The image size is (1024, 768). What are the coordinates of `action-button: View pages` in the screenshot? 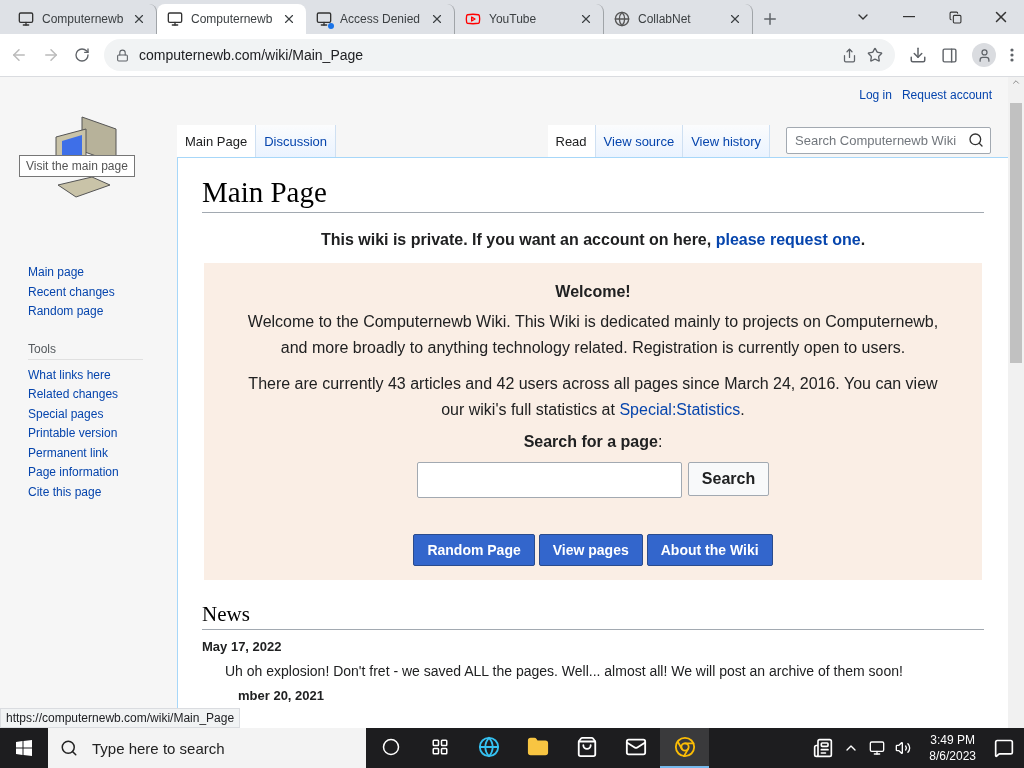 It's located at (590, 550).